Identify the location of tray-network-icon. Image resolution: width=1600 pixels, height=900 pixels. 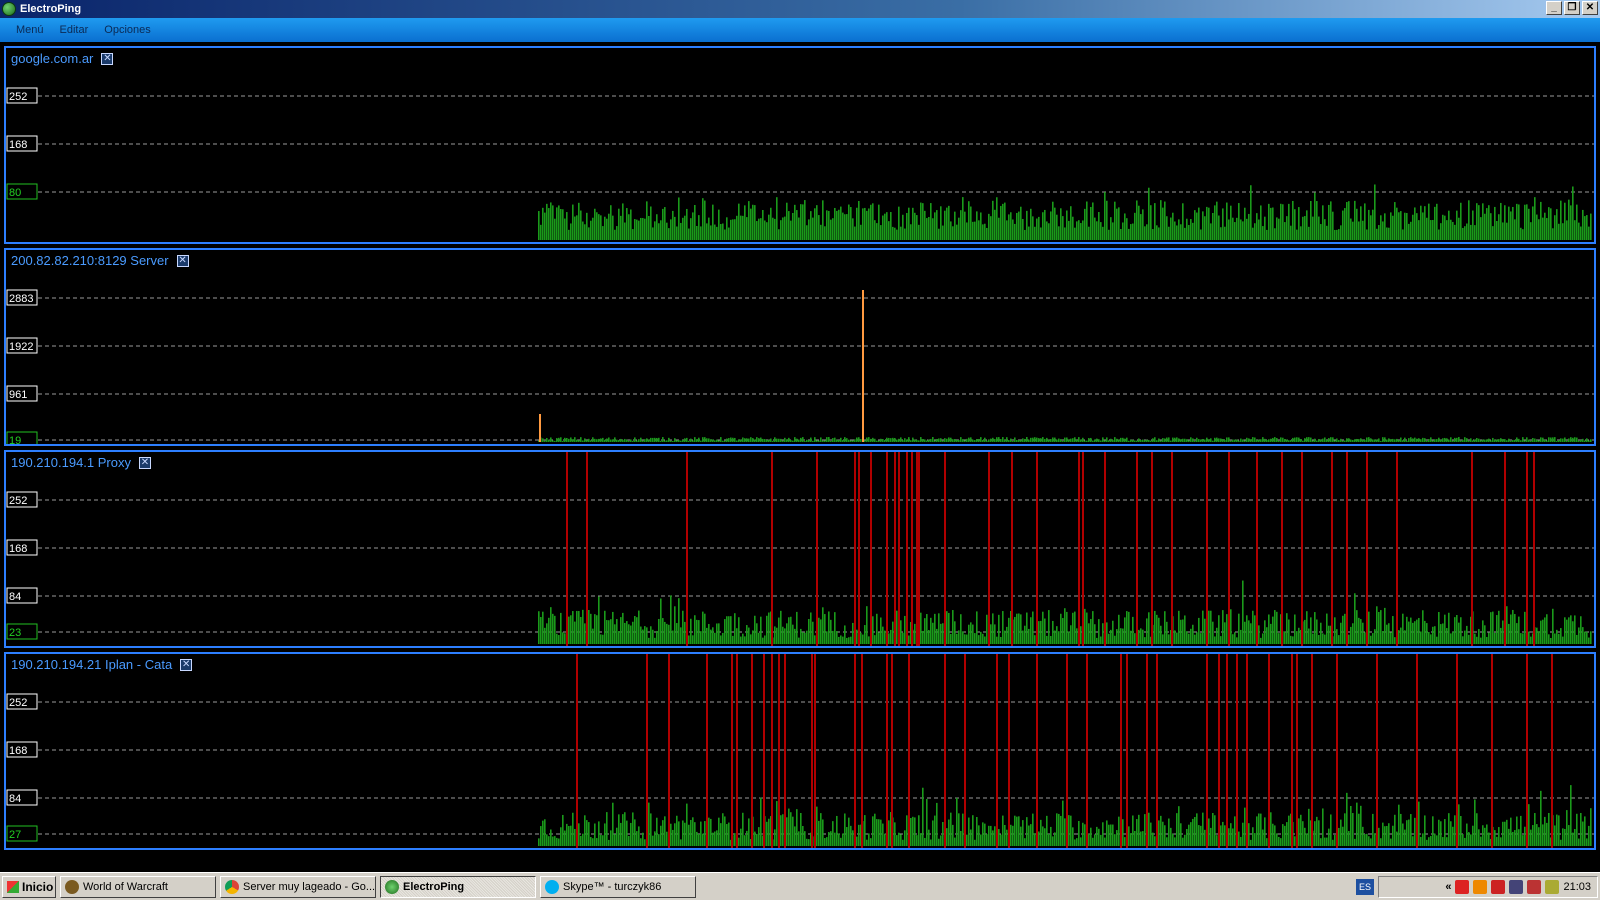
(1516, 887).